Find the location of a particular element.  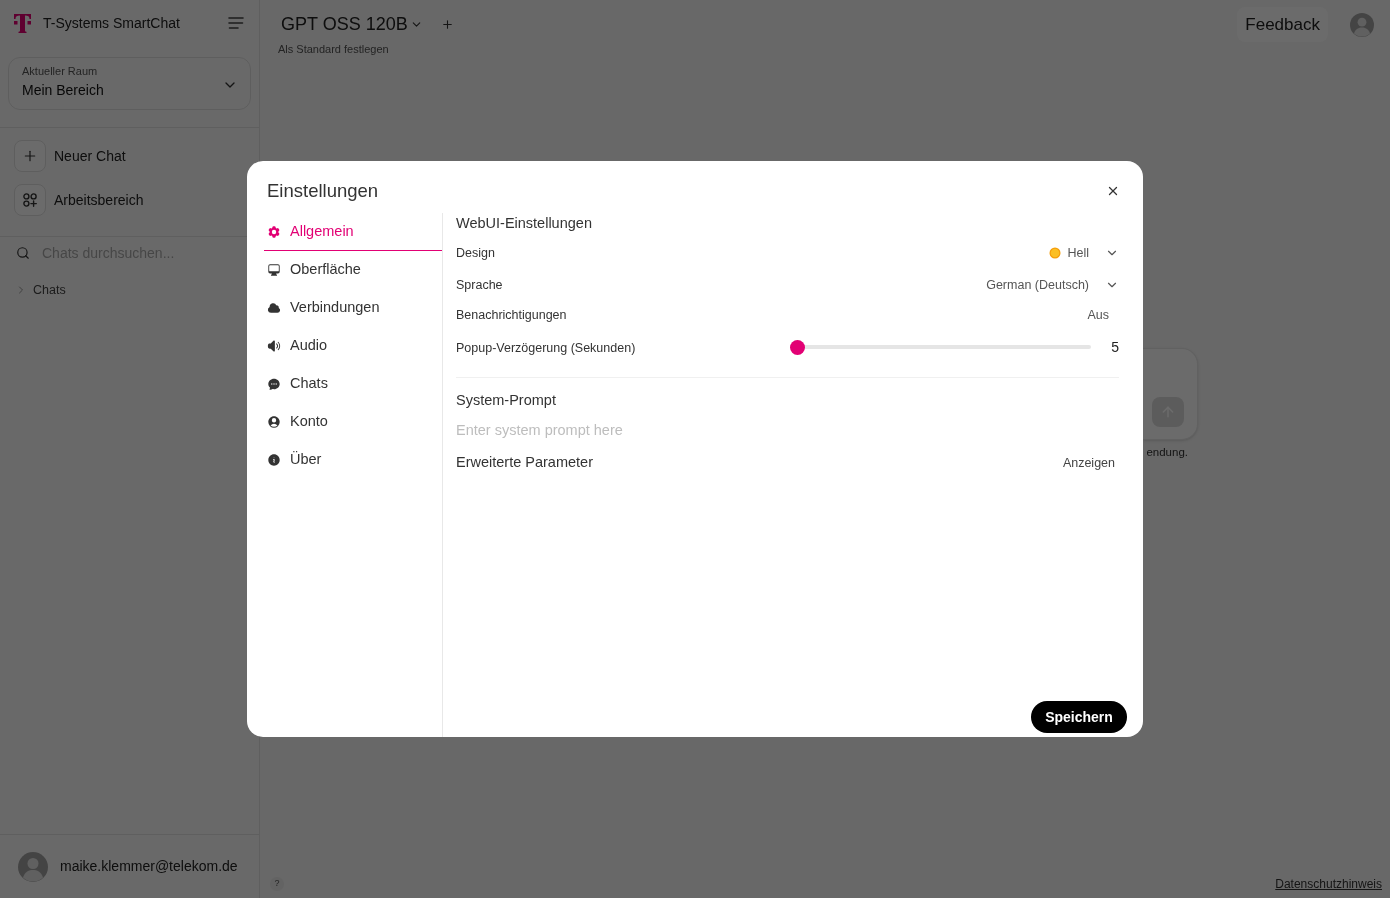

shapes-icon is located at coordinates (30, 200).